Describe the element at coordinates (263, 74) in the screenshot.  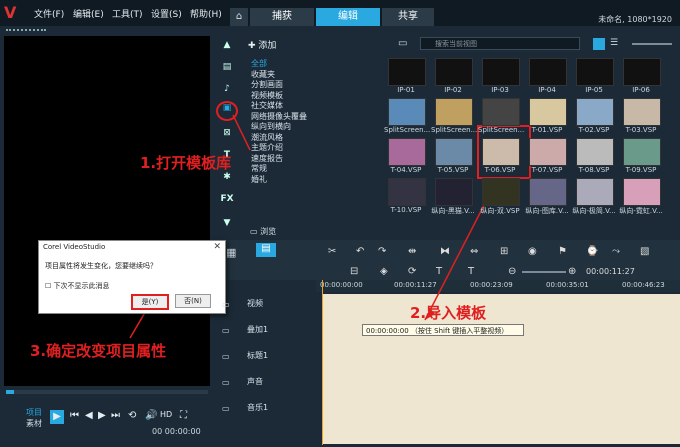
I see `folder-item: 收藏夹` at that location.